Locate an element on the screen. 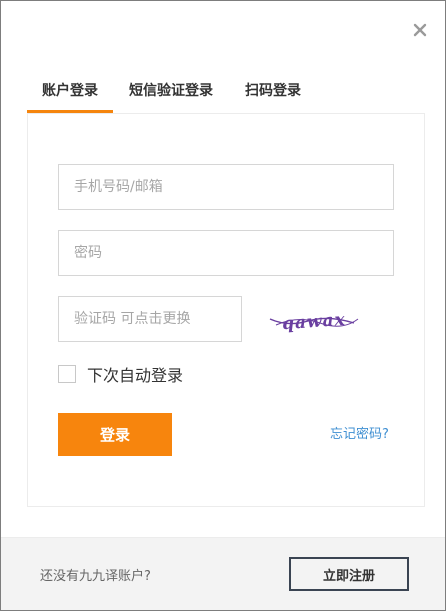  password-input is located at coordinates (226, 253).